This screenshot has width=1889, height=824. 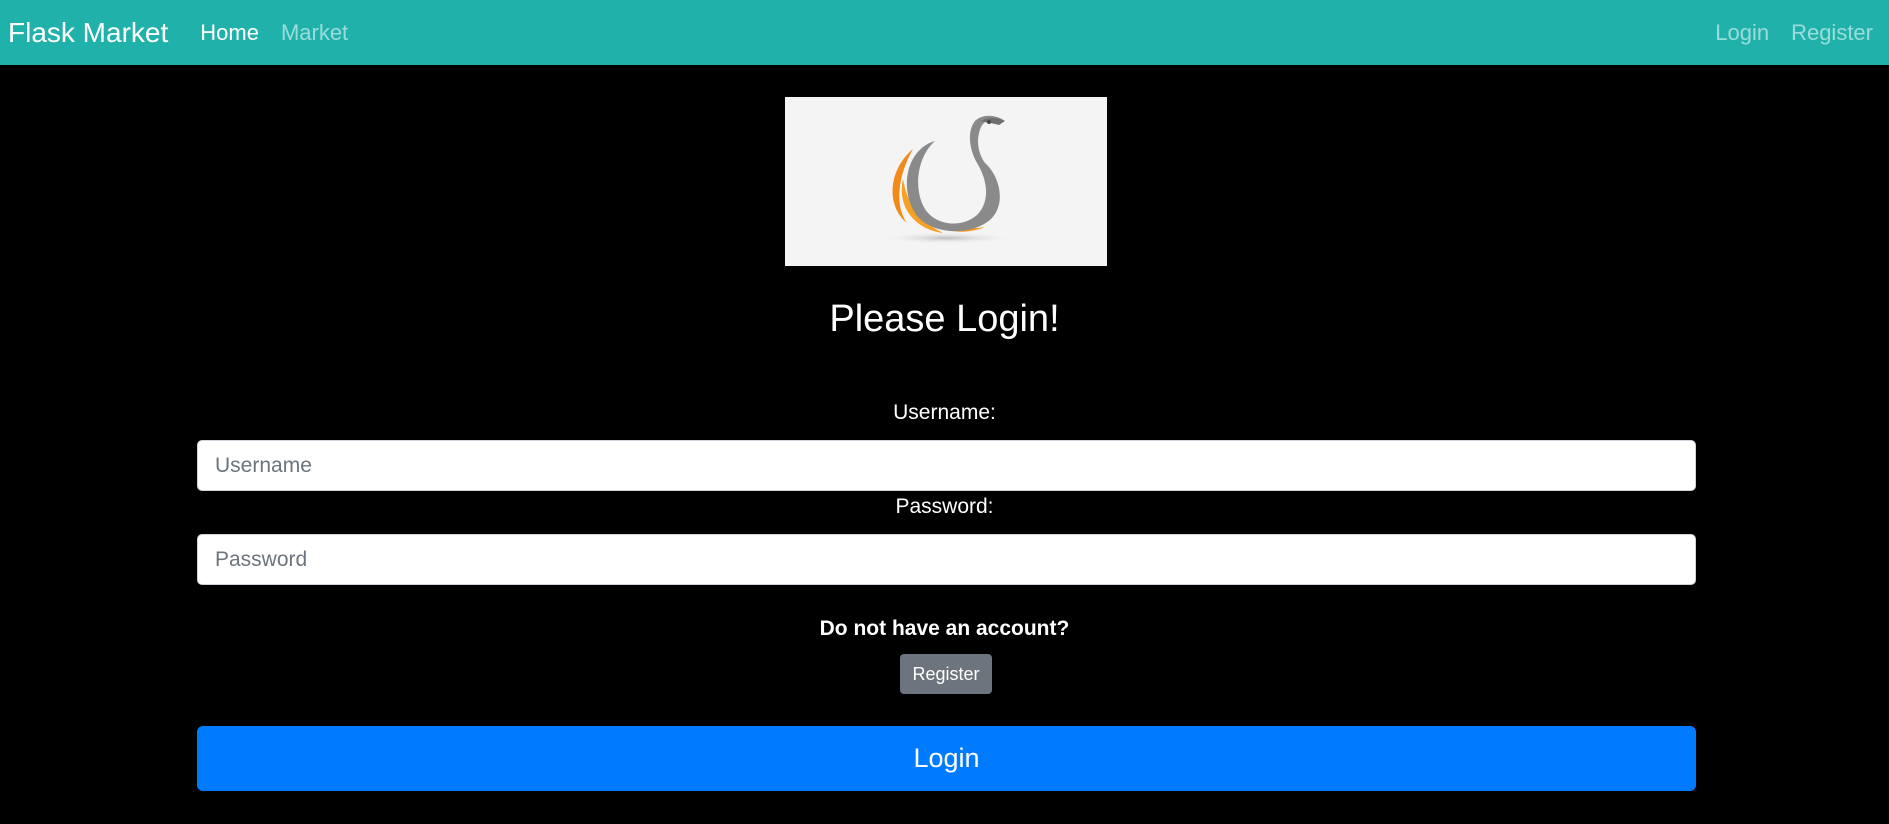 I want to click on nav-left-links: Home Market, so click(x=285, y=33).